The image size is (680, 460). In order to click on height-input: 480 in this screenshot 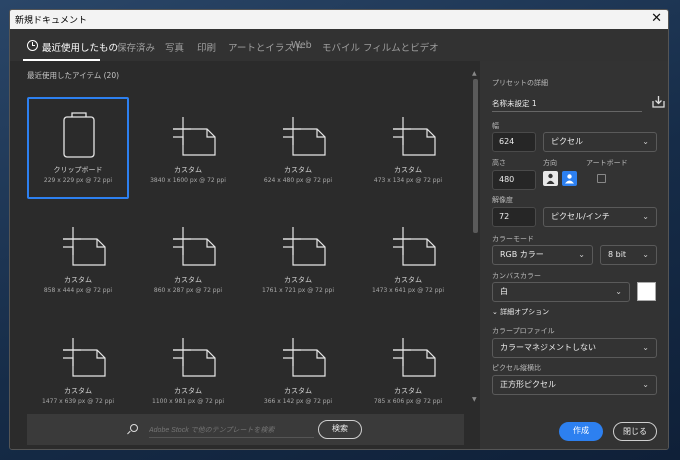, I will do `click(514, 180)`.